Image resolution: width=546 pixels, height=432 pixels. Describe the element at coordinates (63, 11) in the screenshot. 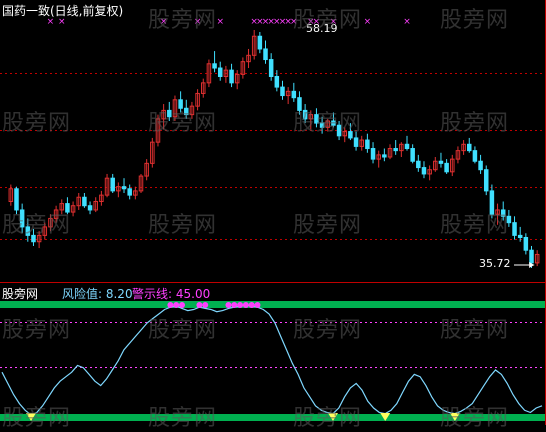

I see `chart-title: 国药一致(日线,前复权)` at that location.